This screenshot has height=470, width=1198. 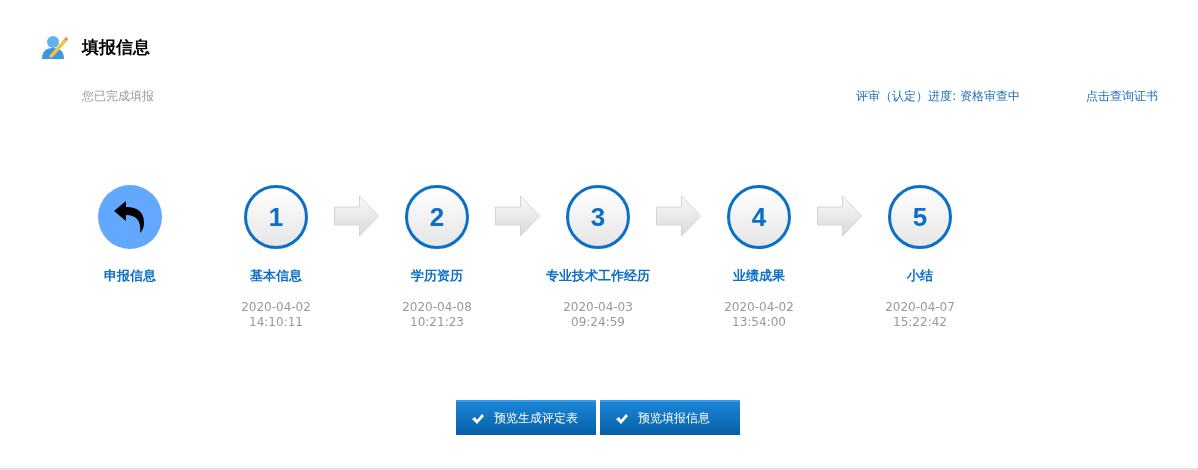 What do you see at coordinates (55, 47) in the screenshot?
I see `user-edit-icon` at bounding box center [55, 47].